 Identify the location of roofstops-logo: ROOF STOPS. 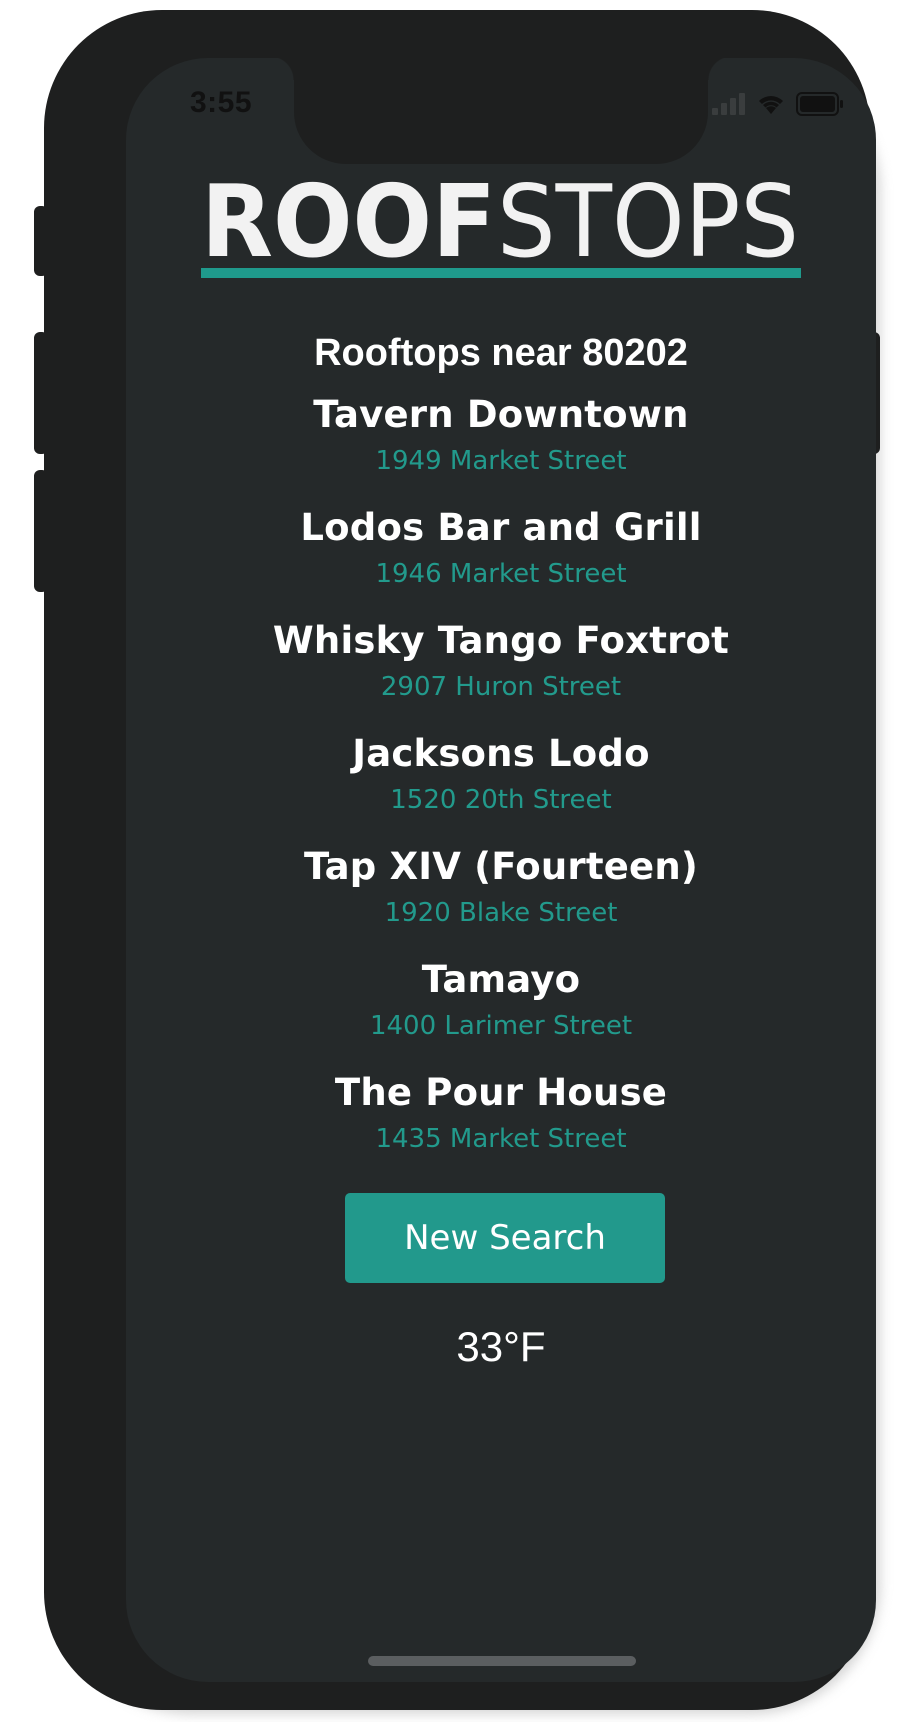
(501, 226).